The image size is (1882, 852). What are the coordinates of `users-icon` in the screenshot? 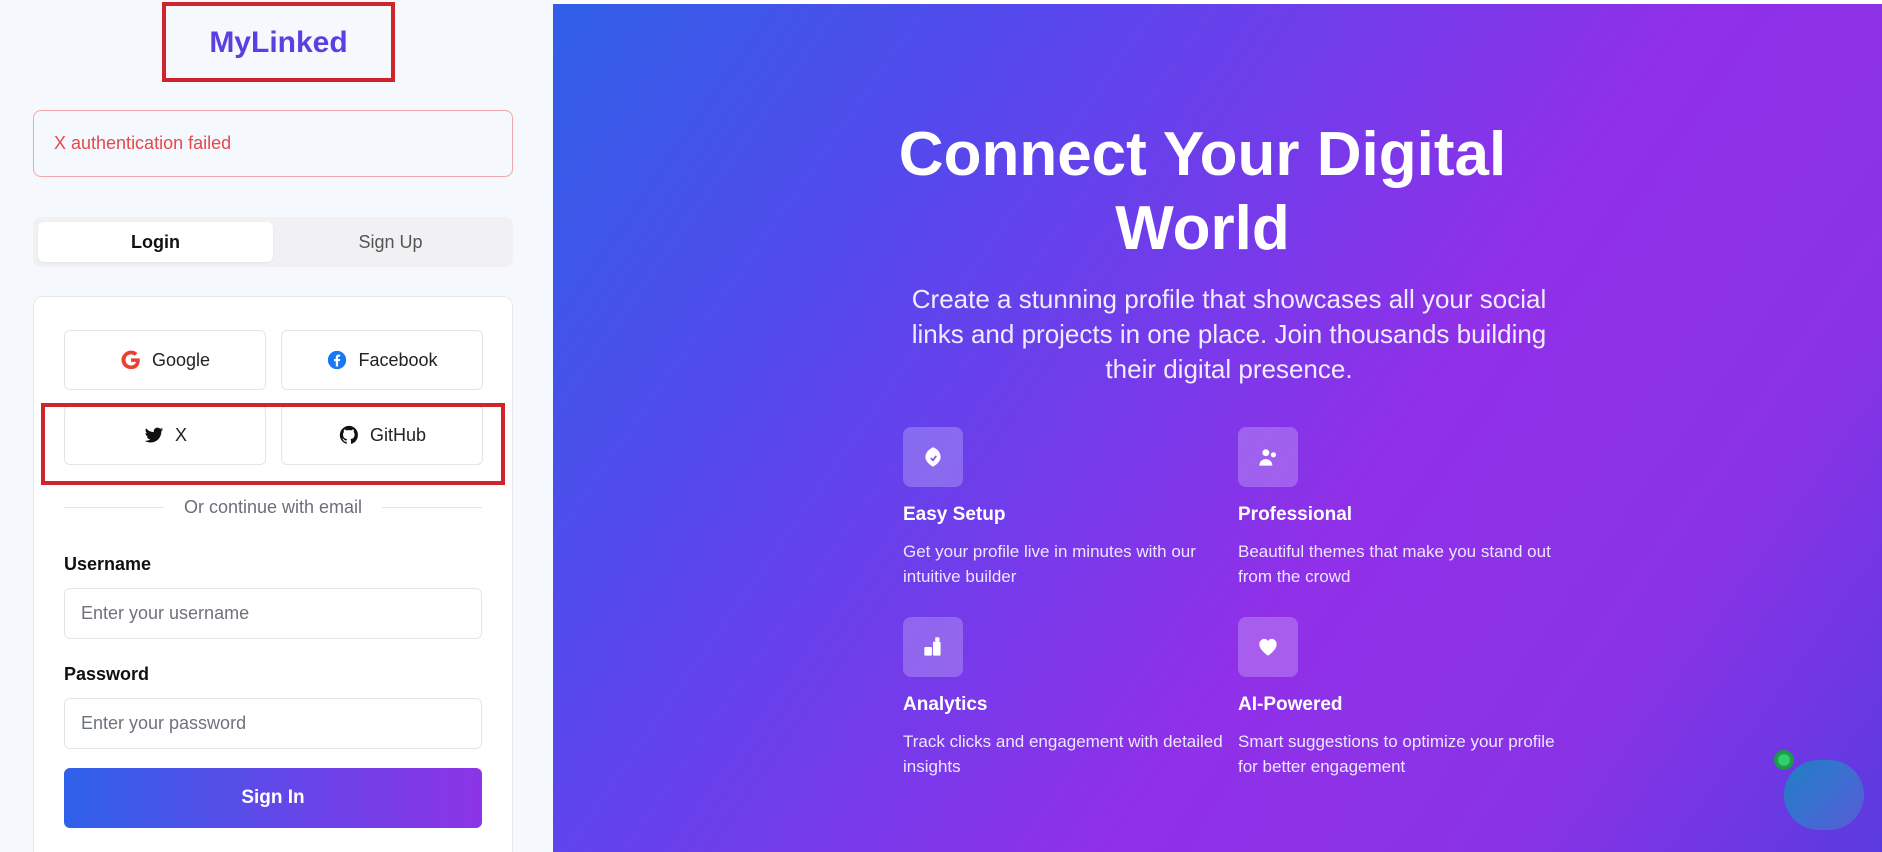 It's located at (1268, 457).